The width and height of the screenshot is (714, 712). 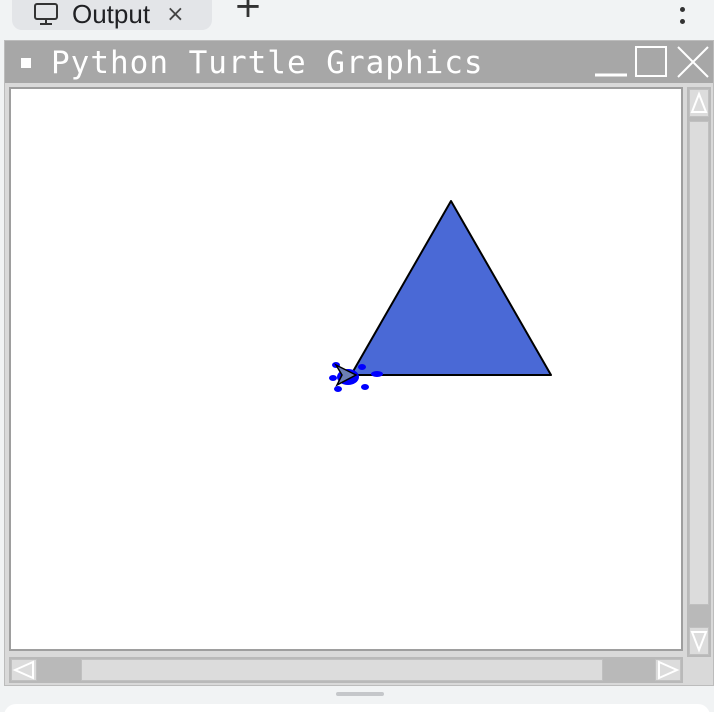 I want to click on monitor-icon, so click(x=47, y=14).